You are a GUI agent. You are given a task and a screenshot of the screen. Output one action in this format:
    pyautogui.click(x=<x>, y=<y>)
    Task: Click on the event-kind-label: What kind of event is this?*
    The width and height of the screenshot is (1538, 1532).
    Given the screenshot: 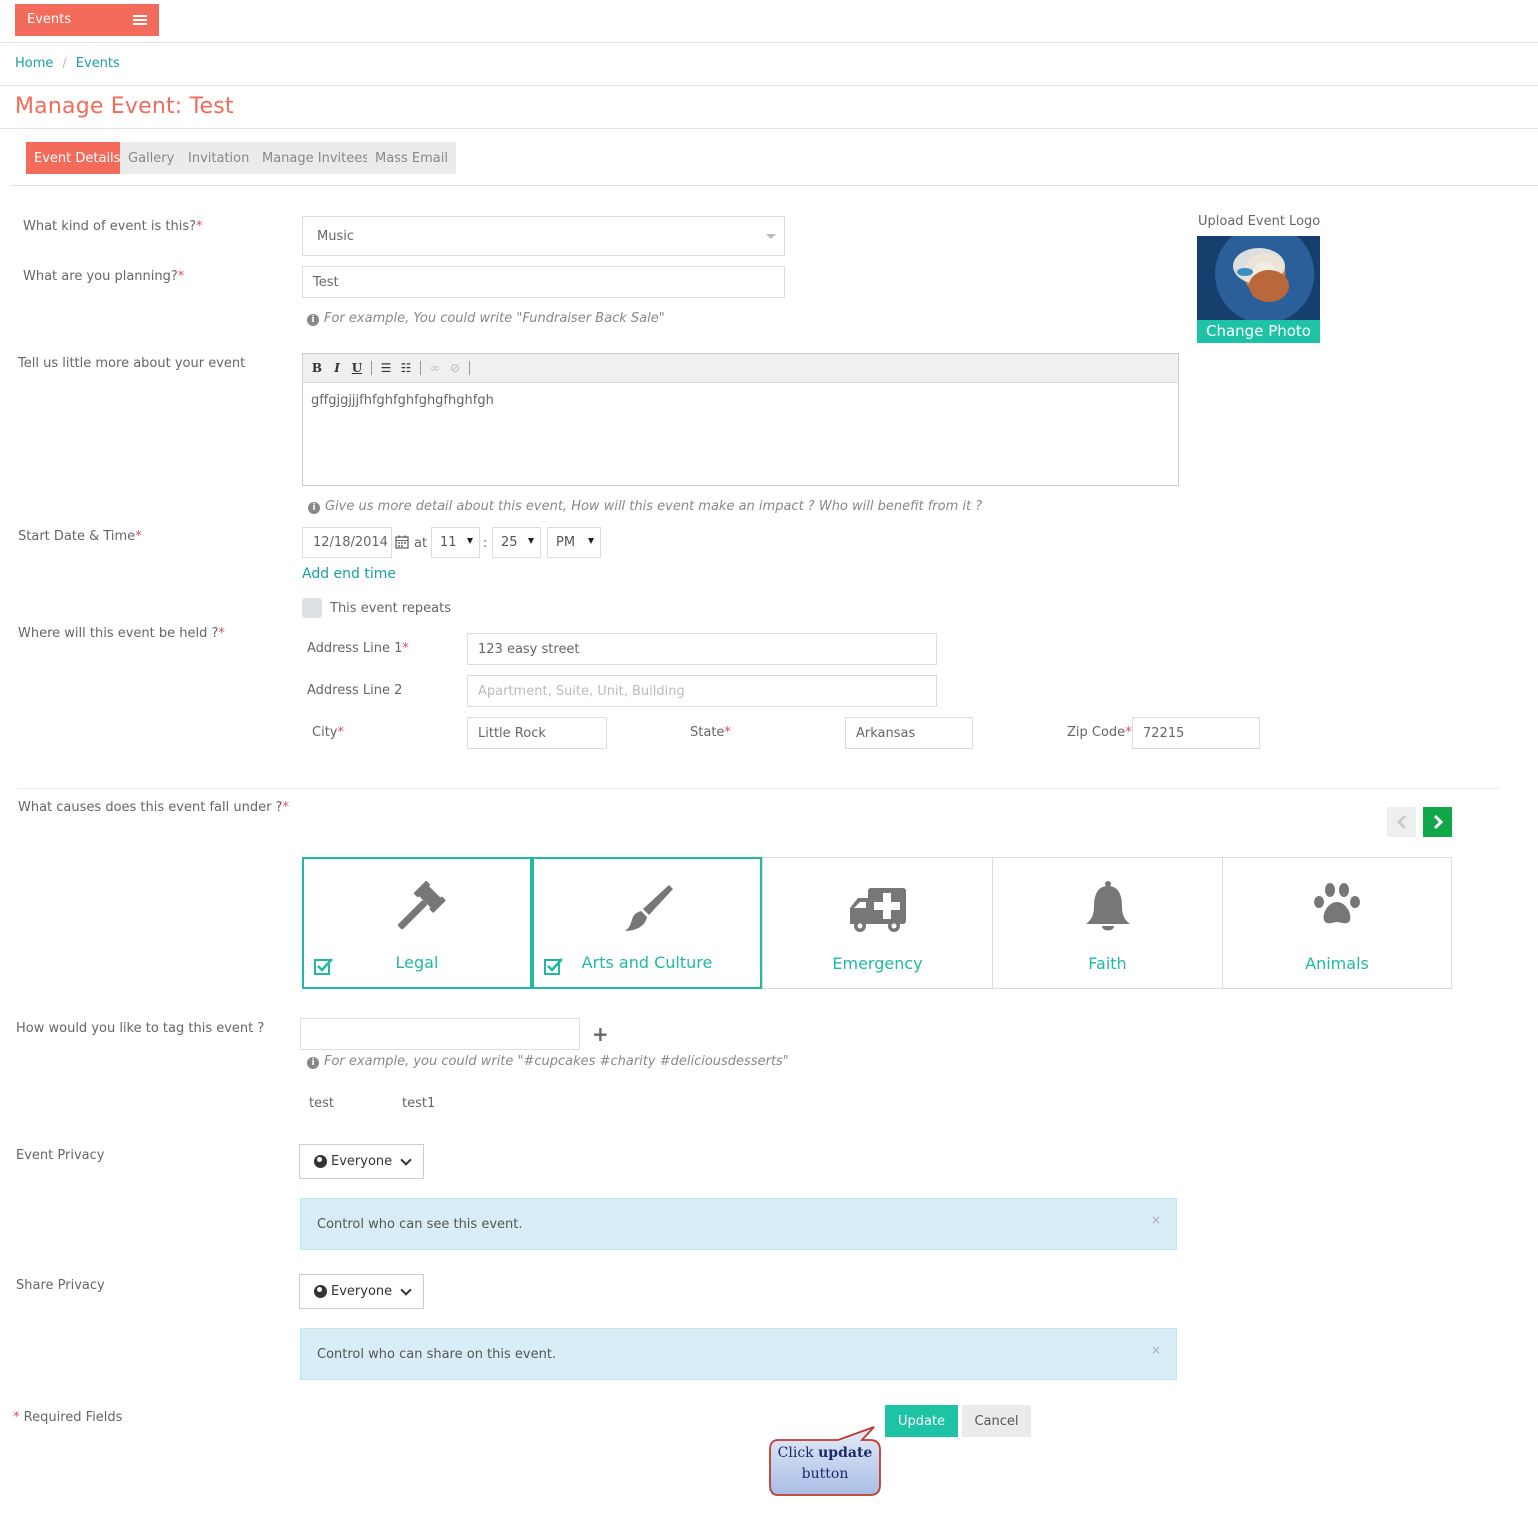 What is the action you would take?
    pyautogui.click(x=113, y=226)
    